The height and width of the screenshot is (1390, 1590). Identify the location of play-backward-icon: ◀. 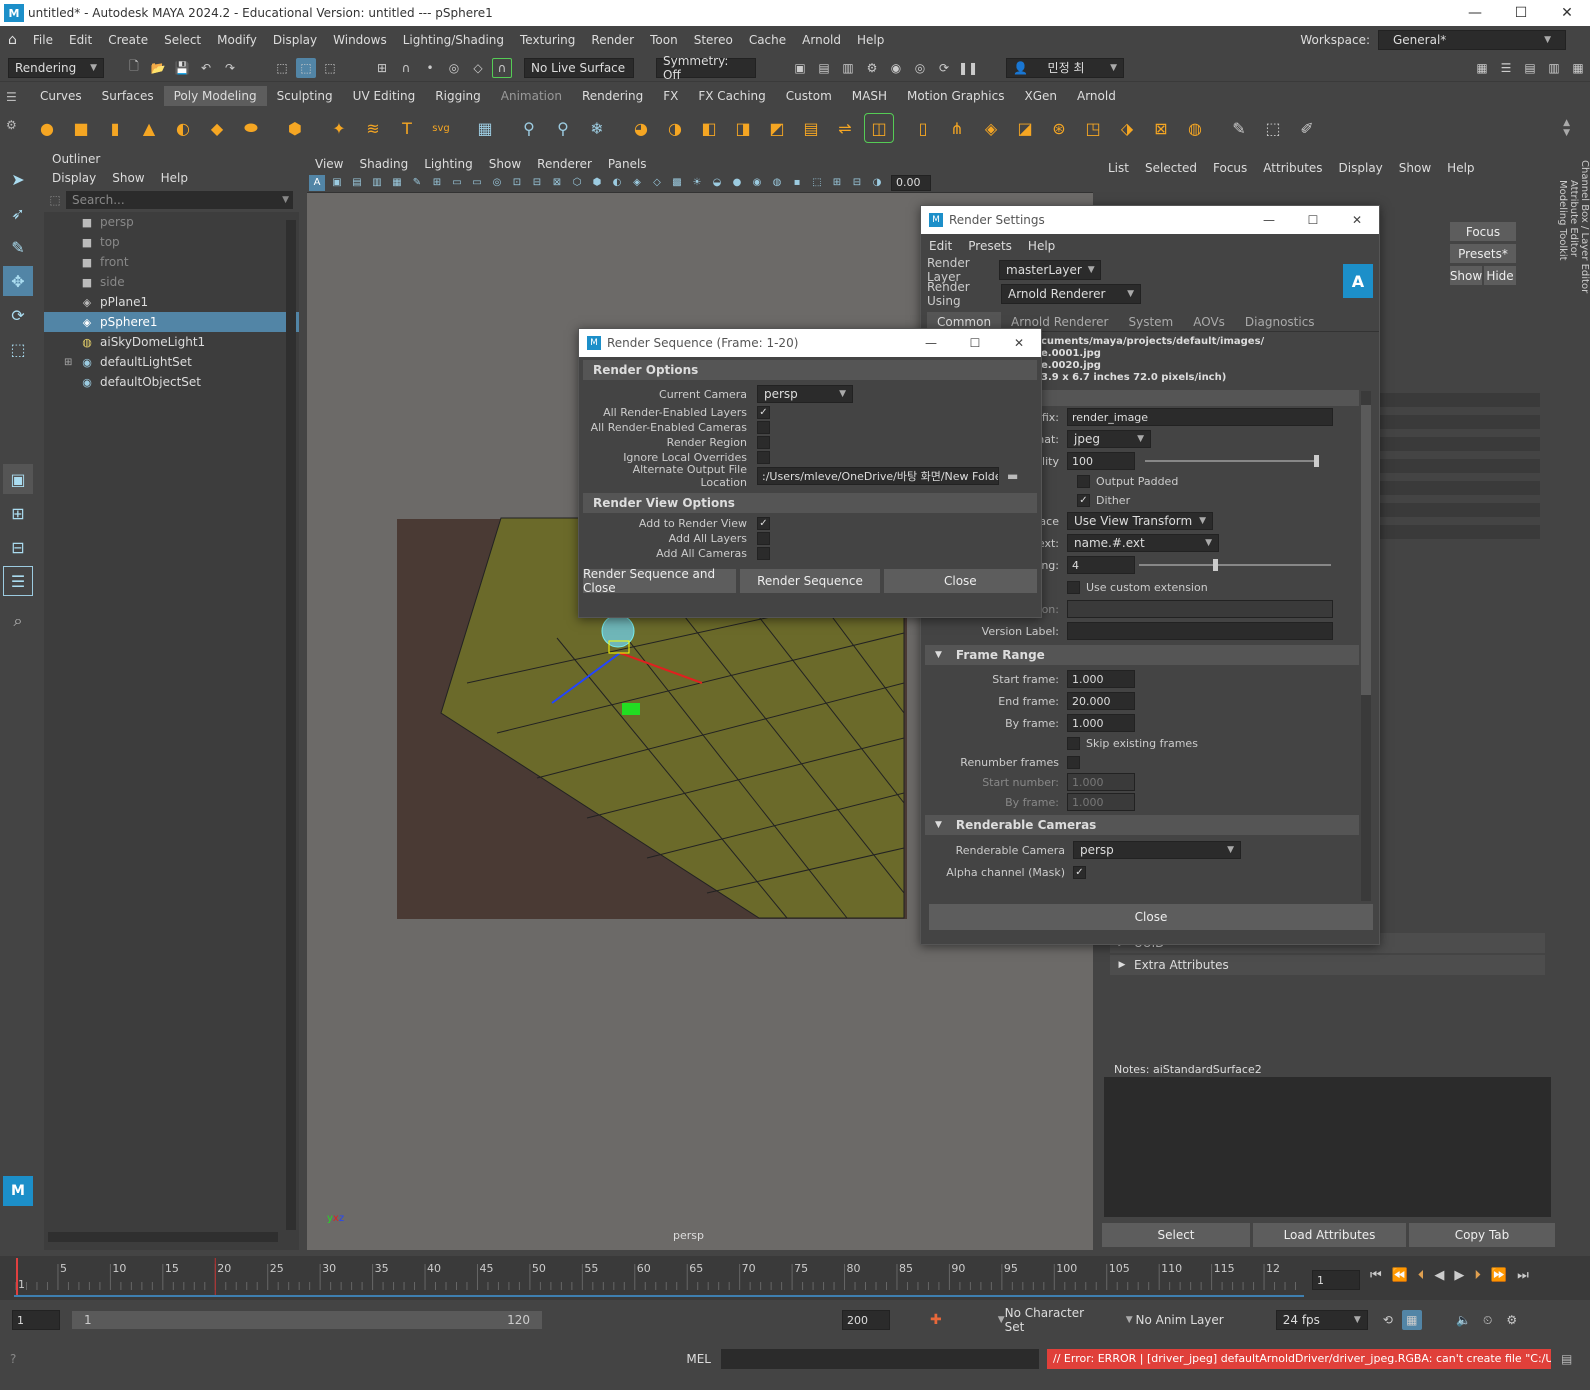
(1439, 1275).